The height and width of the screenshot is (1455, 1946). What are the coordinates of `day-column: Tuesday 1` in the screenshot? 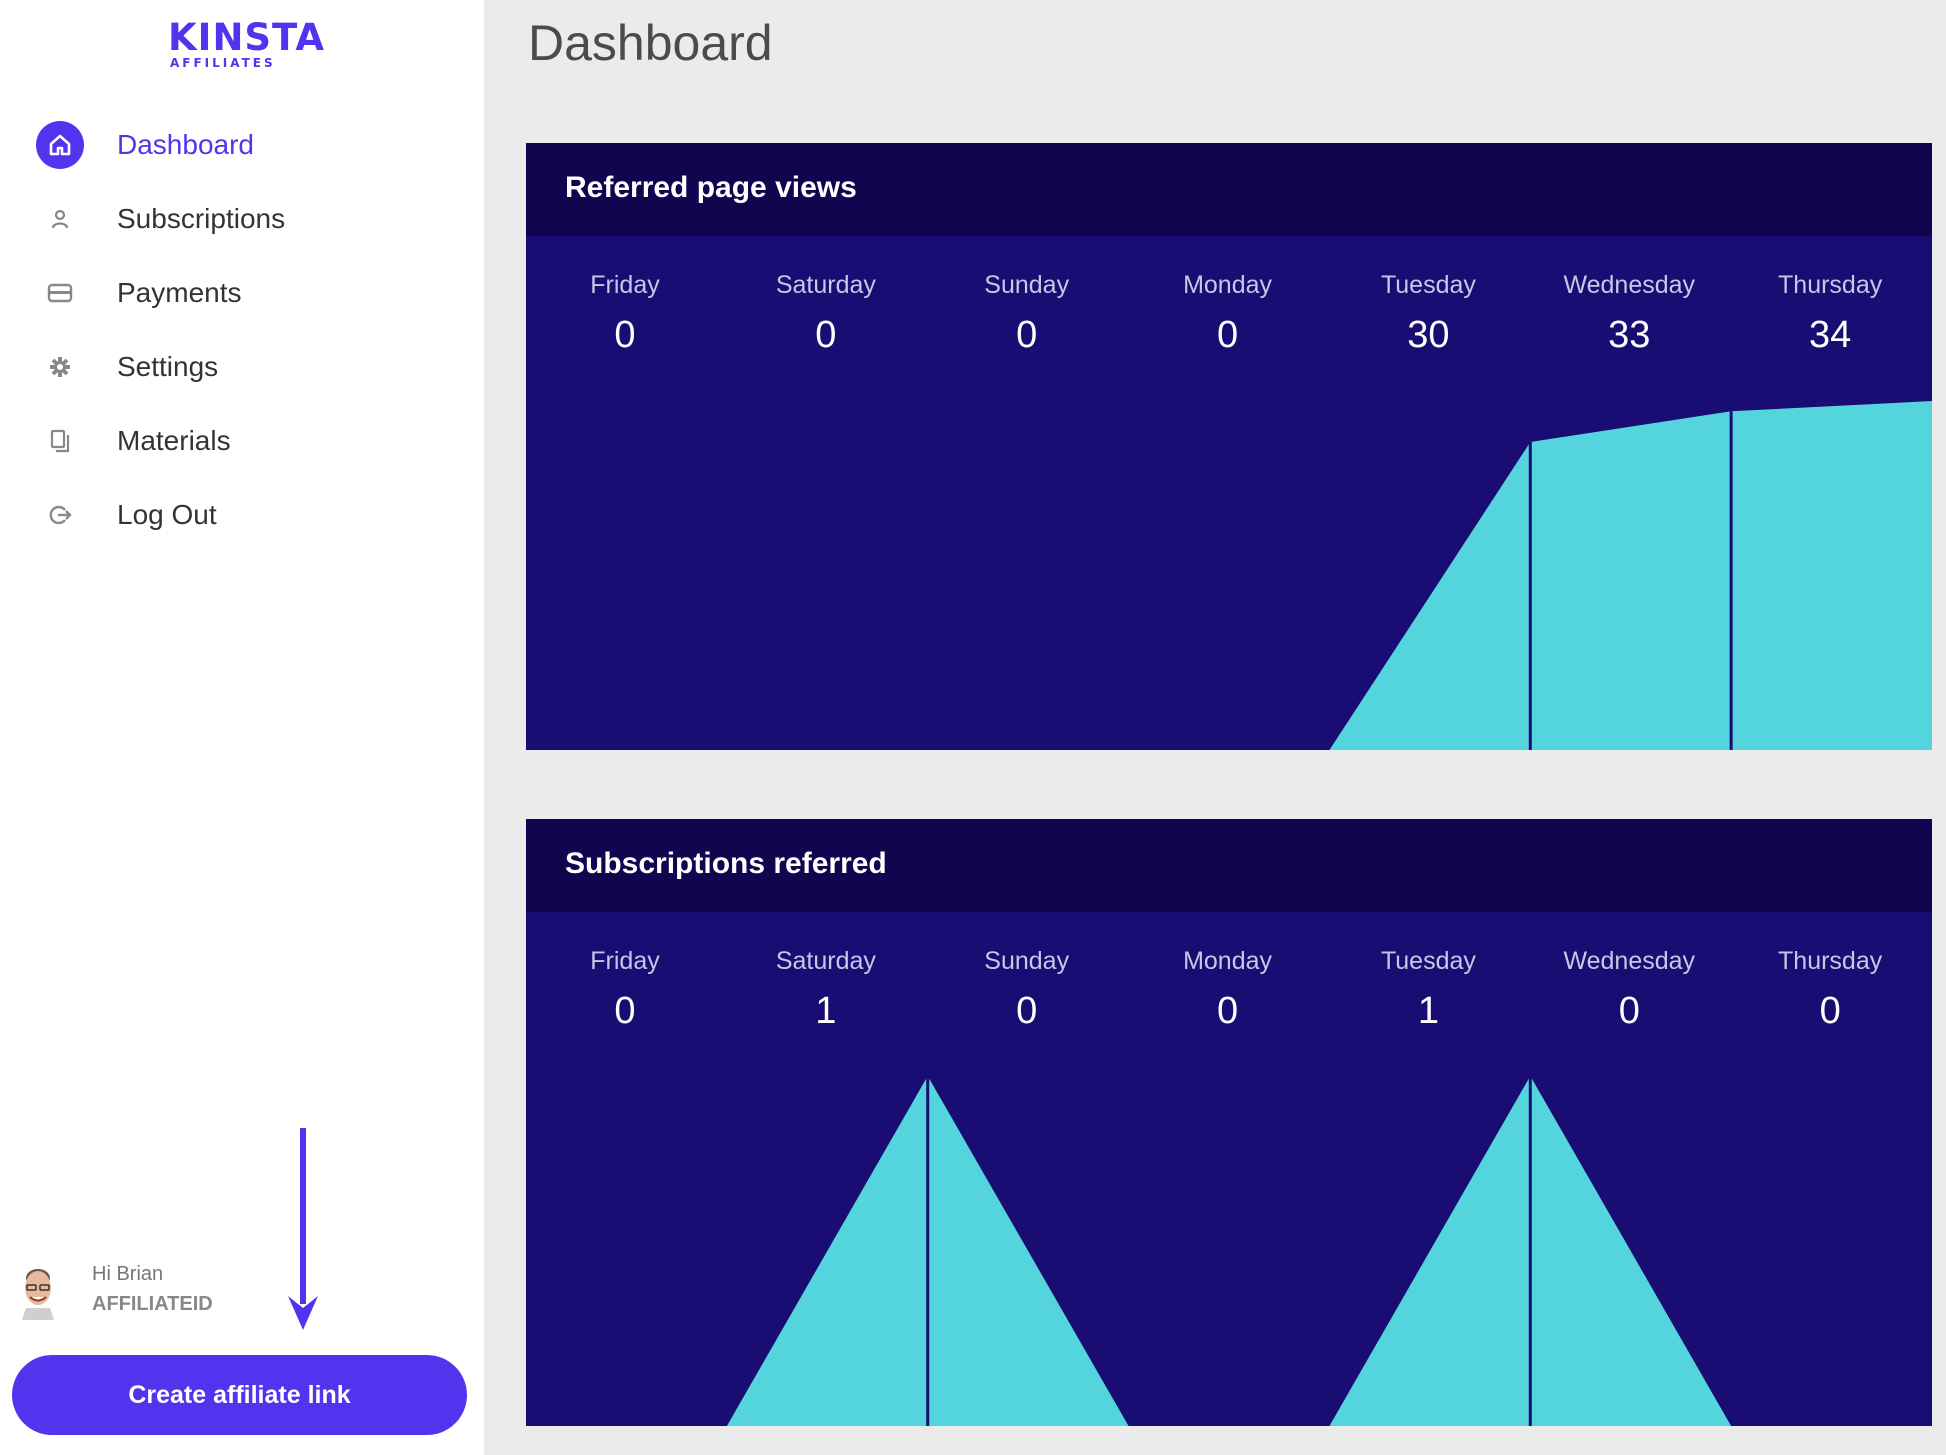 It's located at (1428, 990).